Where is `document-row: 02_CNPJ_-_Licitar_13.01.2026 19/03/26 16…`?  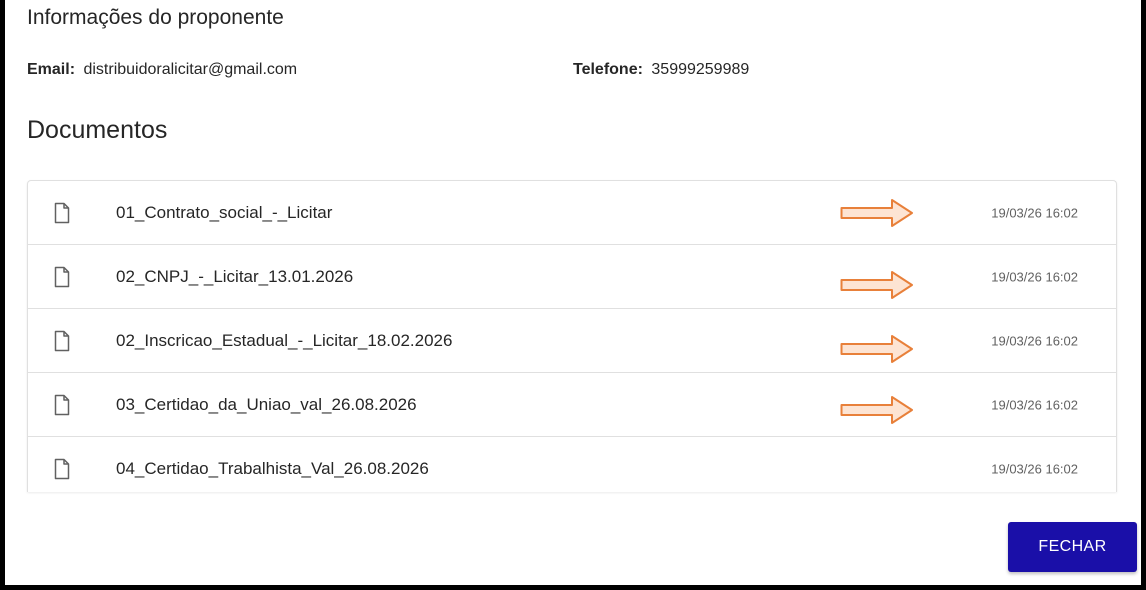 document-row: 02_CNPJ_-_Licitar_13.01.2026 19/03/26 16… is located at coordinates (572, 277).